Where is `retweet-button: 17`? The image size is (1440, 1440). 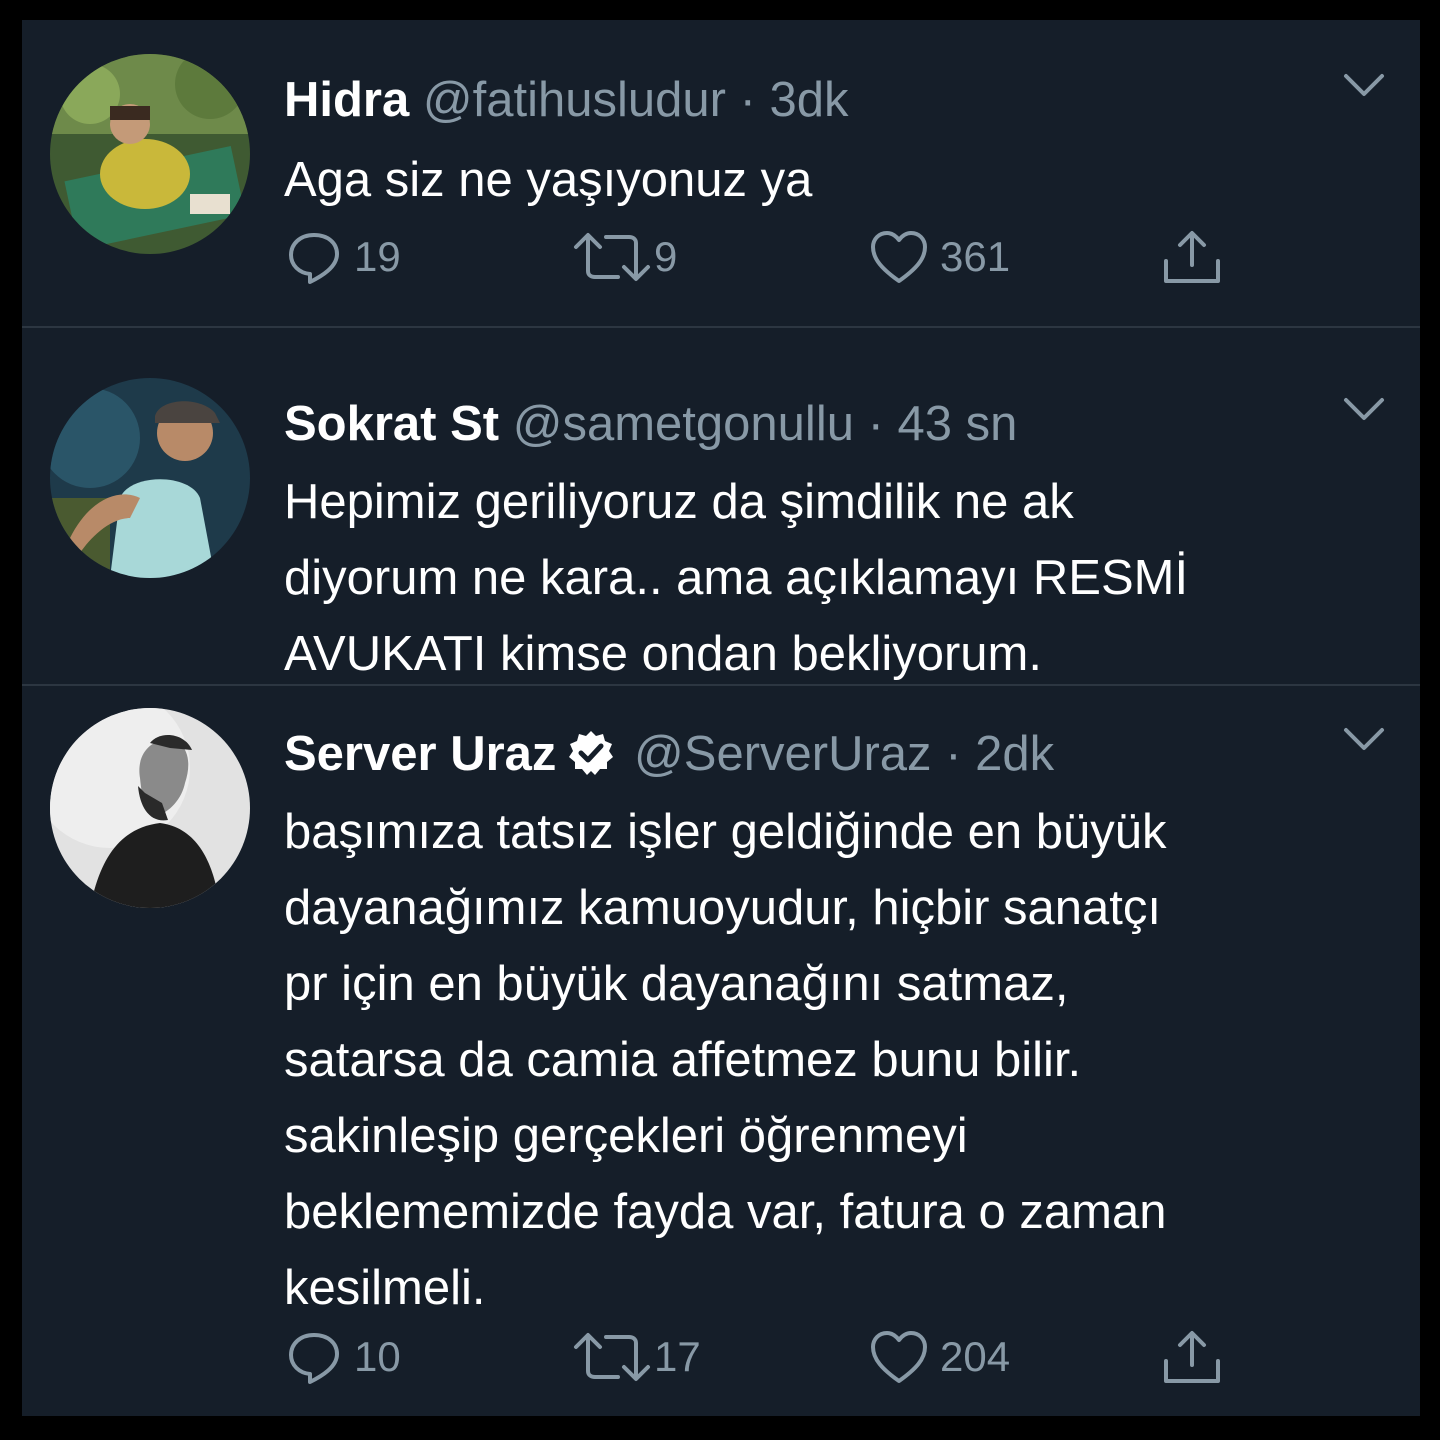
retweet-button: 17 is located at coordinates (635, 1357).